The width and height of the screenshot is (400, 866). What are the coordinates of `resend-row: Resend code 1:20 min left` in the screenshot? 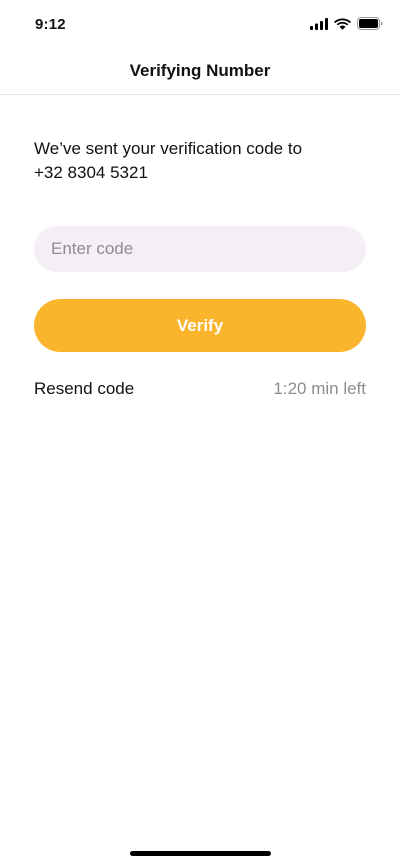 It's located at (200, 390).